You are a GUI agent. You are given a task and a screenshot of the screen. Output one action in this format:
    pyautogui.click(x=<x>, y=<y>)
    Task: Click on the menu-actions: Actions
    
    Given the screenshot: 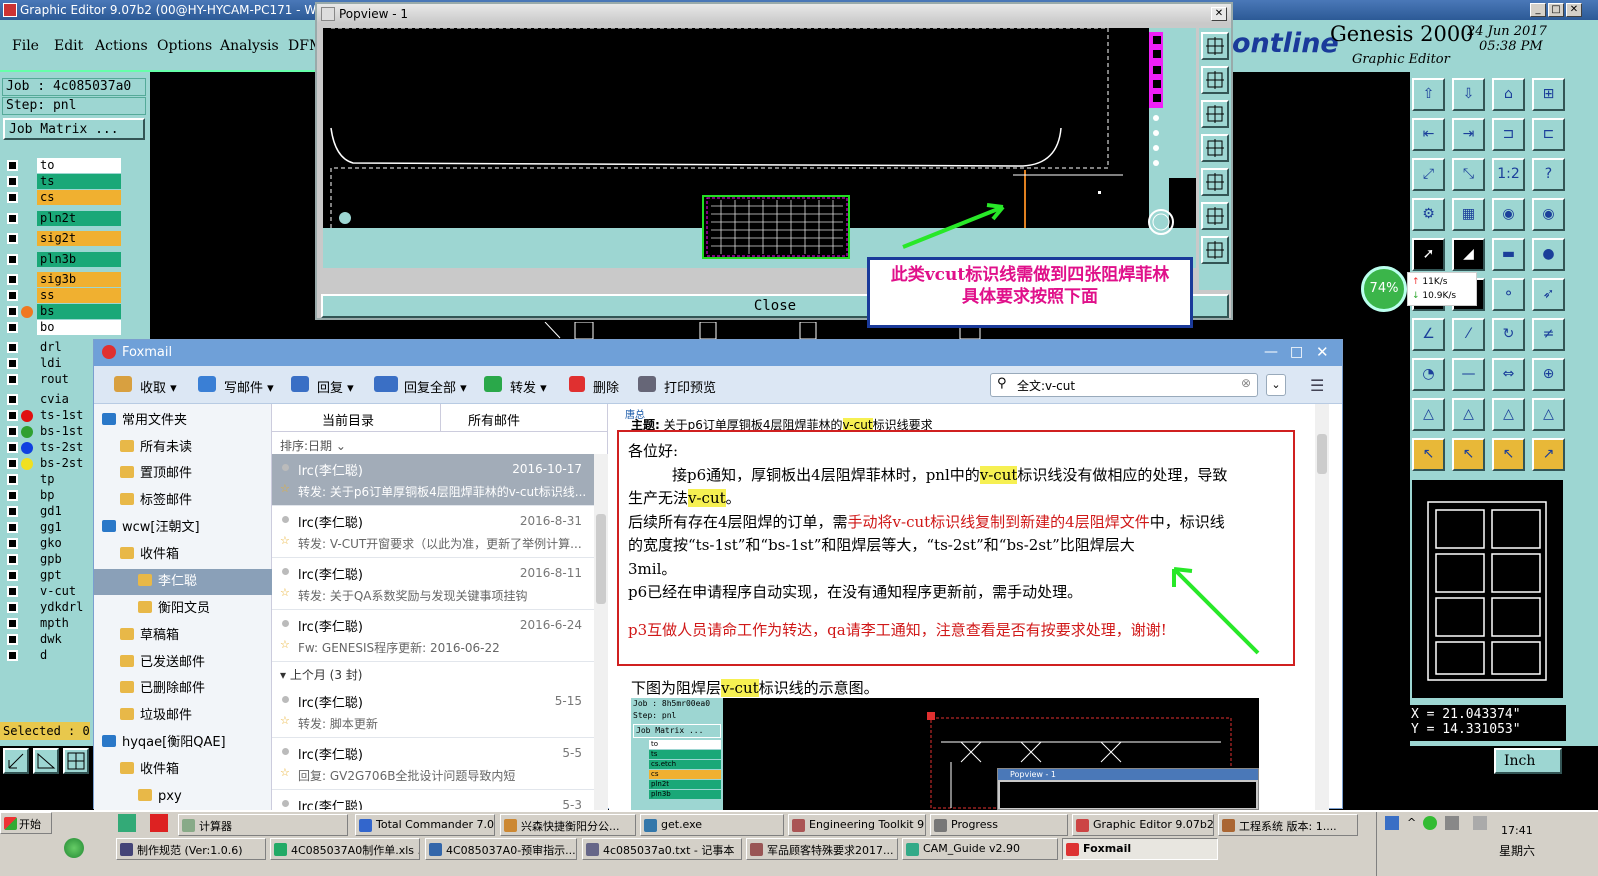 What is the action you would take?
    pyautogui.click(x=121, y=46)
    